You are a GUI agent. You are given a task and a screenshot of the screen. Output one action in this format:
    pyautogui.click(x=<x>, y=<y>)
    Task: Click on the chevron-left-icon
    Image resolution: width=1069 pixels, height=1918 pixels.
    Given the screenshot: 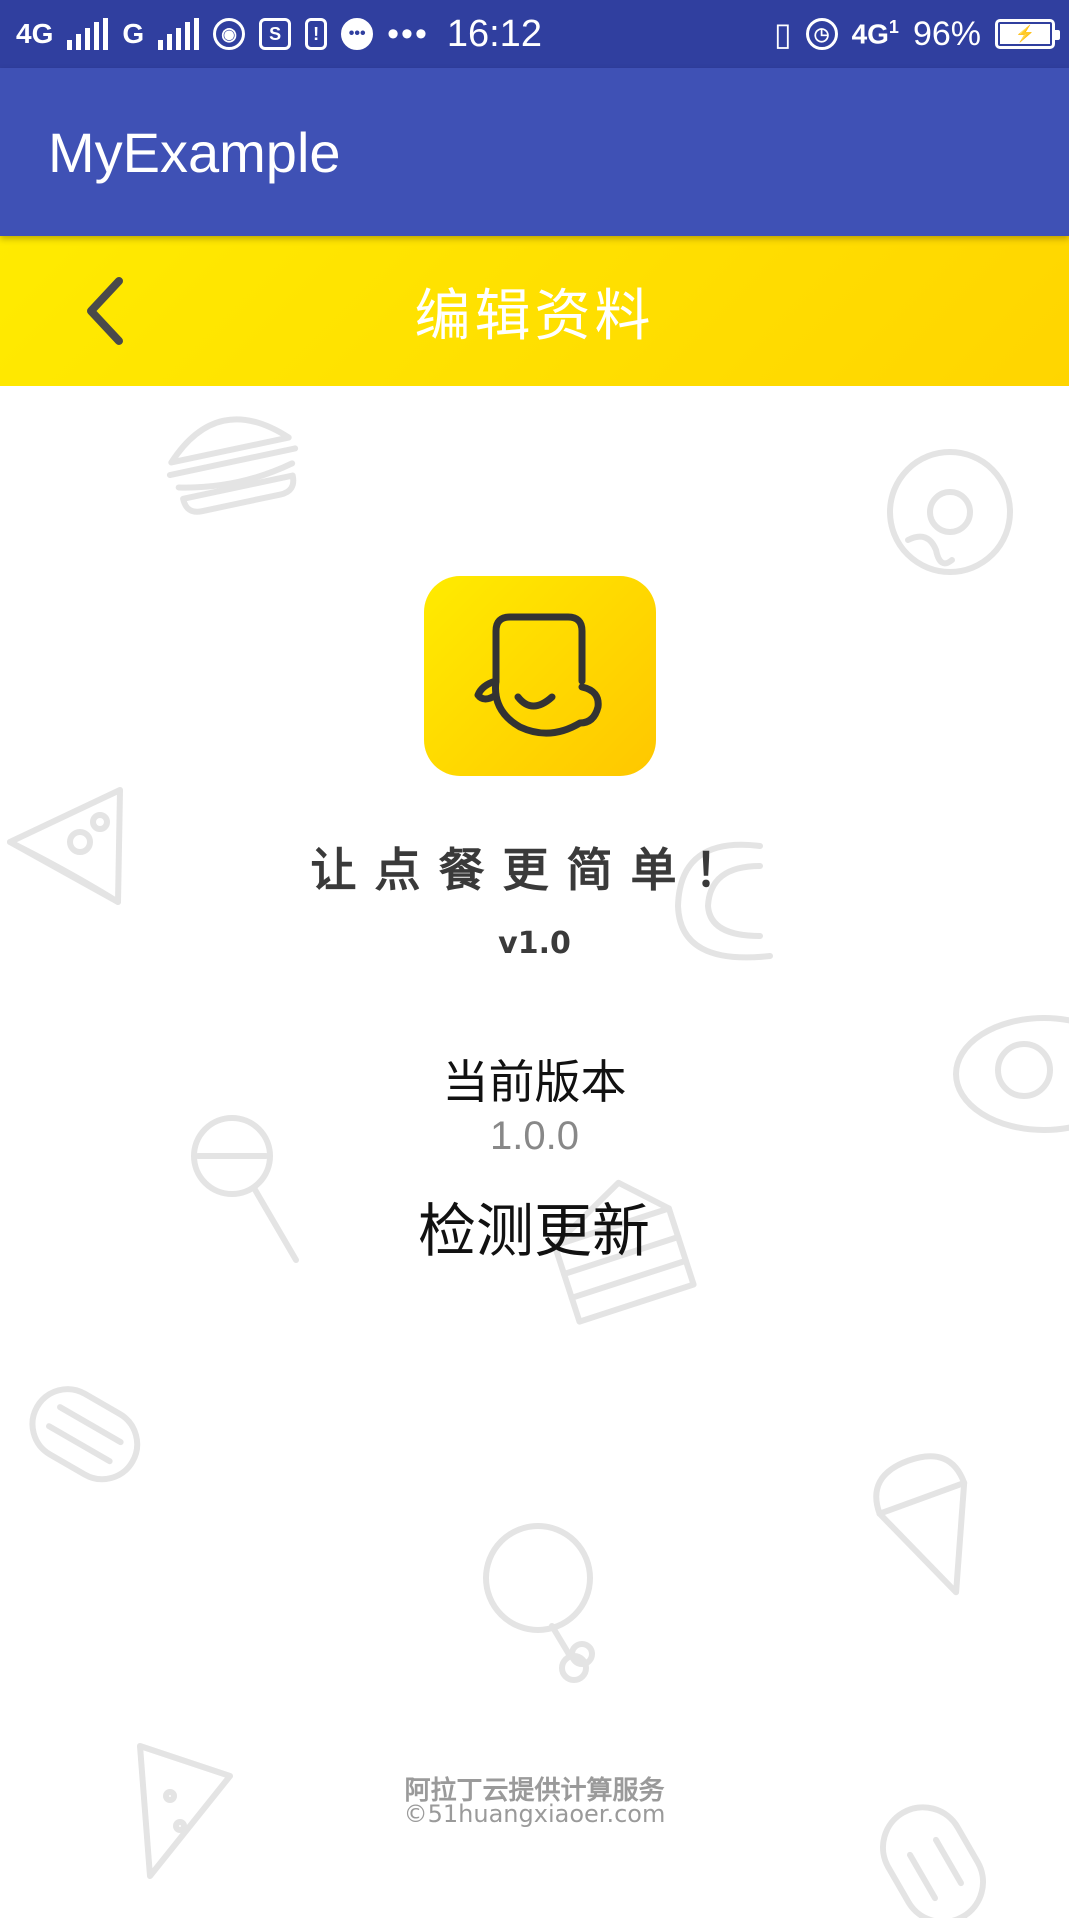 What is the action you would take?
    pyautogui.click(x=105, y=311)
    